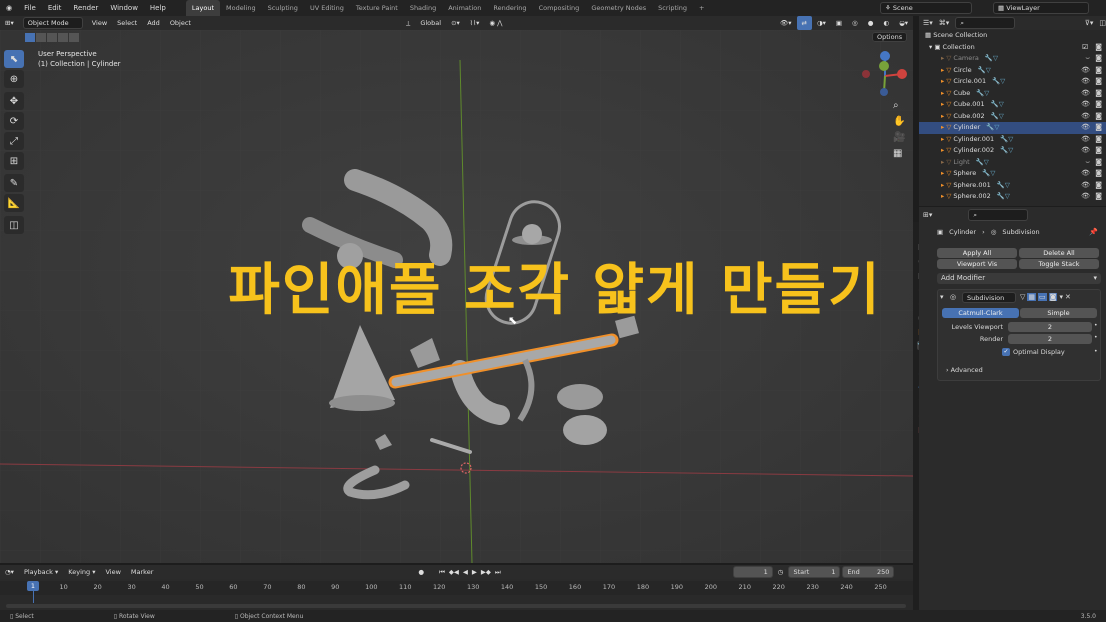 This screenshot has width=1106, height=622. Describe the element at coordinates (899, 121) in the screenshot. I see `pan-hand-icon: ✋` at that location.